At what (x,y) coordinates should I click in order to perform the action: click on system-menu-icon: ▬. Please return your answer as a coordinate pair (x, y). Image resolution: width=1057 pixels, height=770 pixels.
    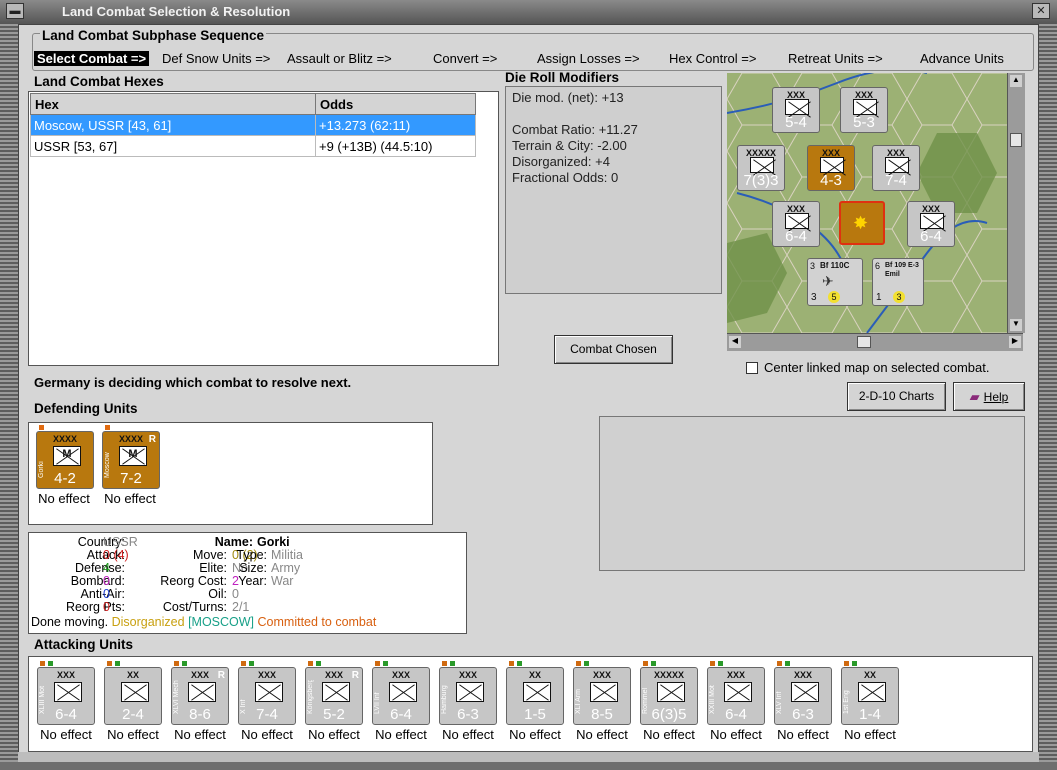
    Looking at the image, I should click on (15, 11).